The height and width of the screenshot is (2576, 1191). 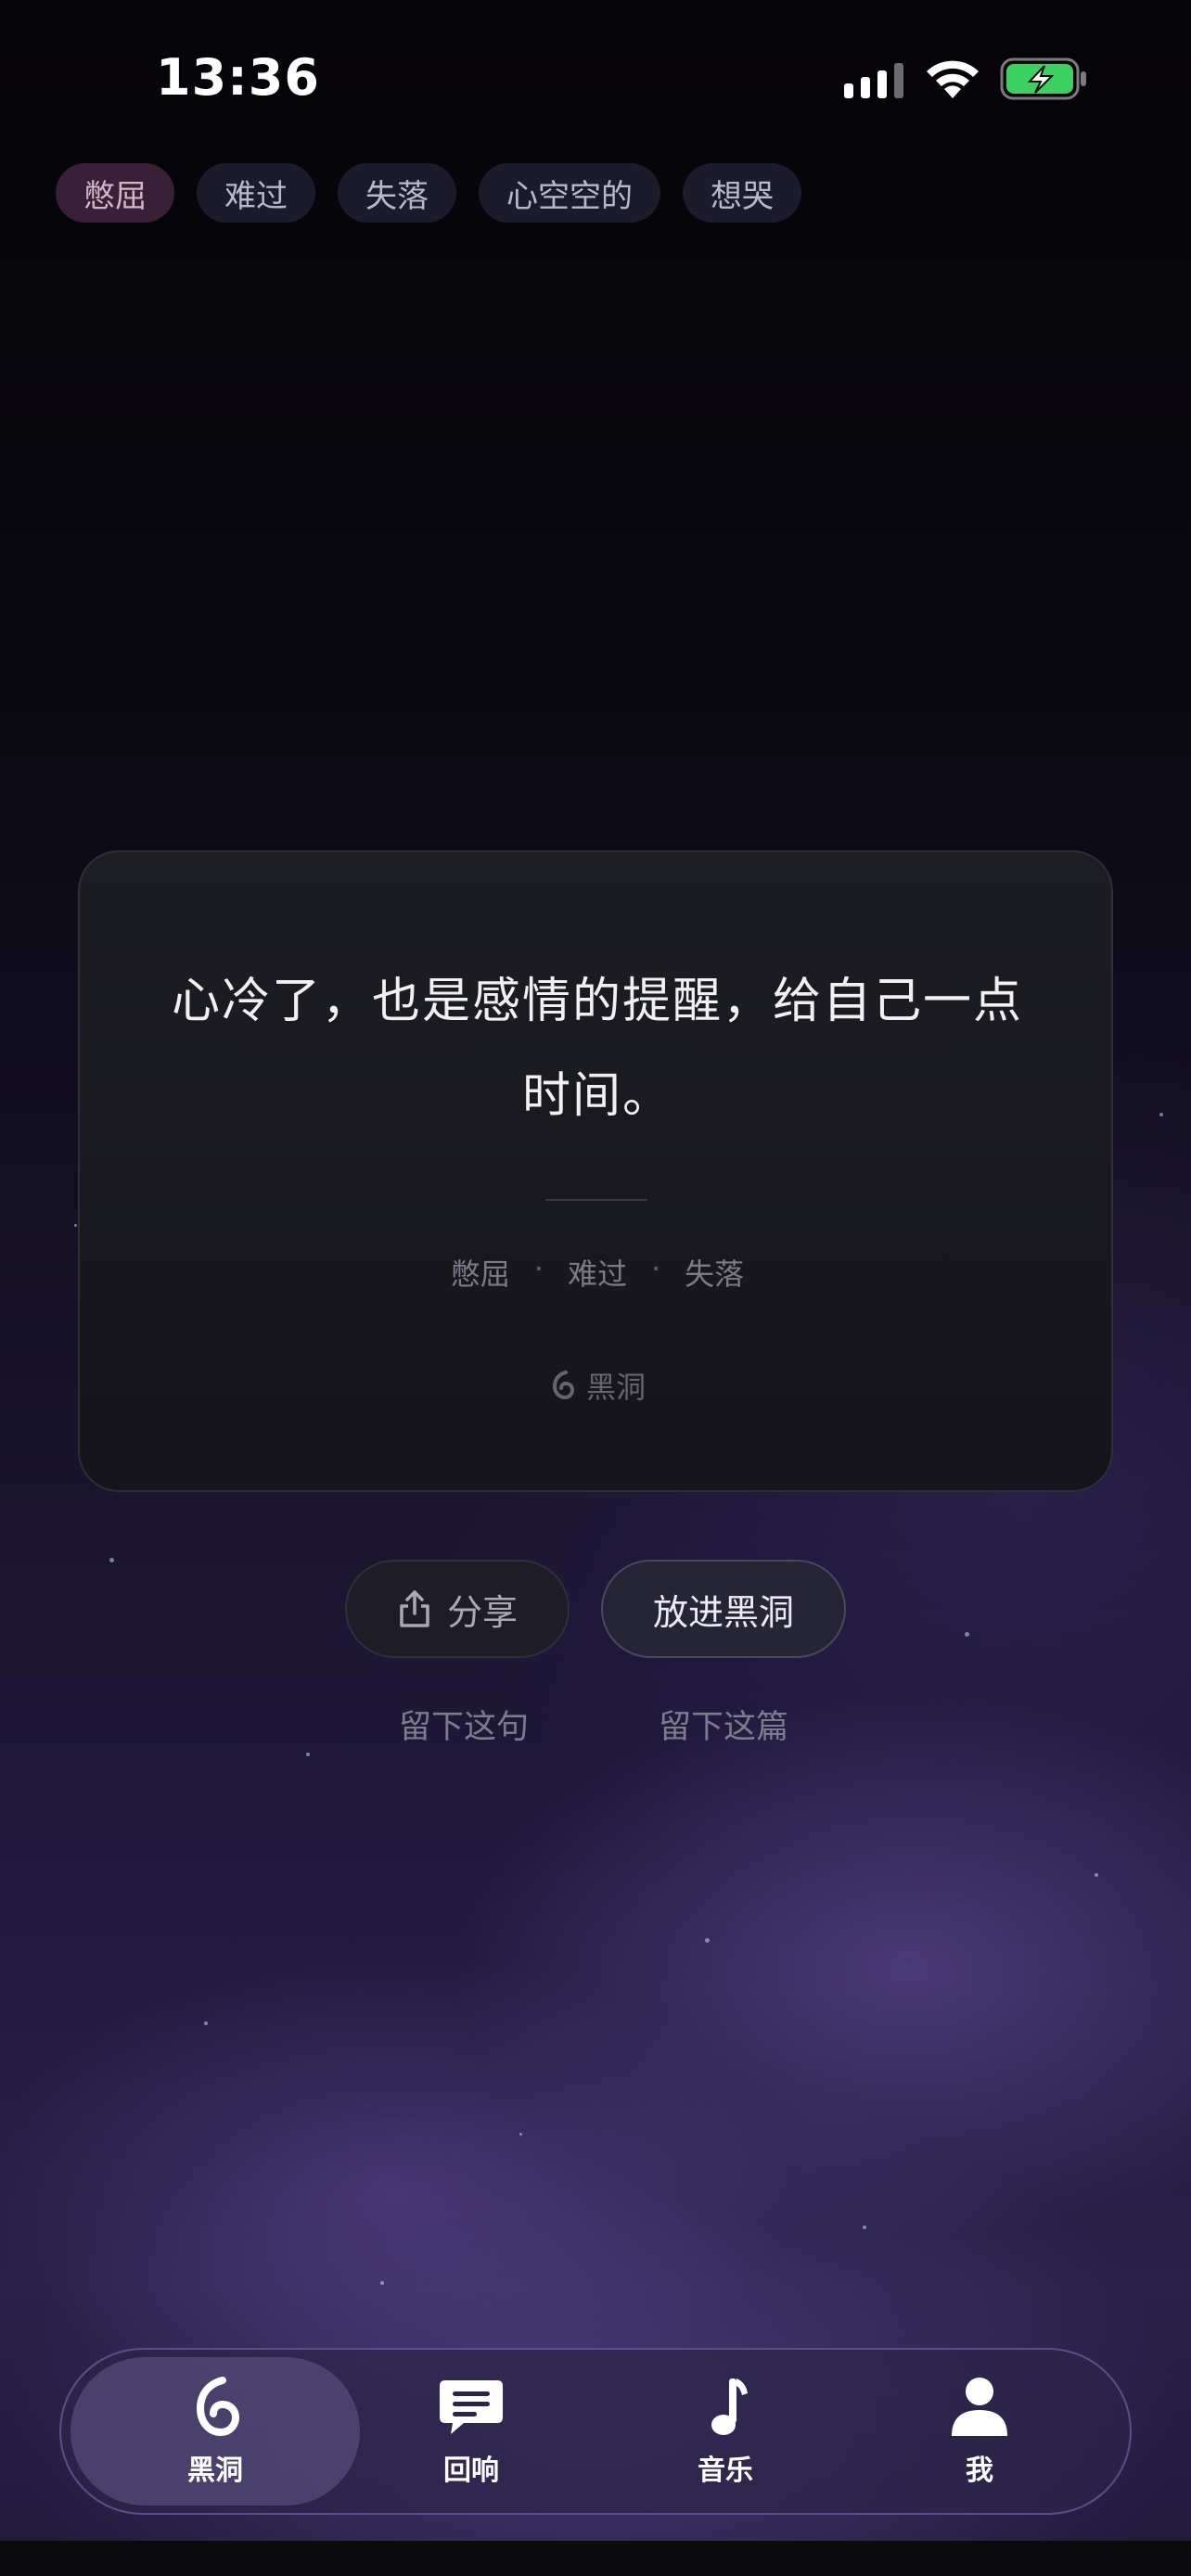 I want to click on message-icon, so click(x=471, y=2407).